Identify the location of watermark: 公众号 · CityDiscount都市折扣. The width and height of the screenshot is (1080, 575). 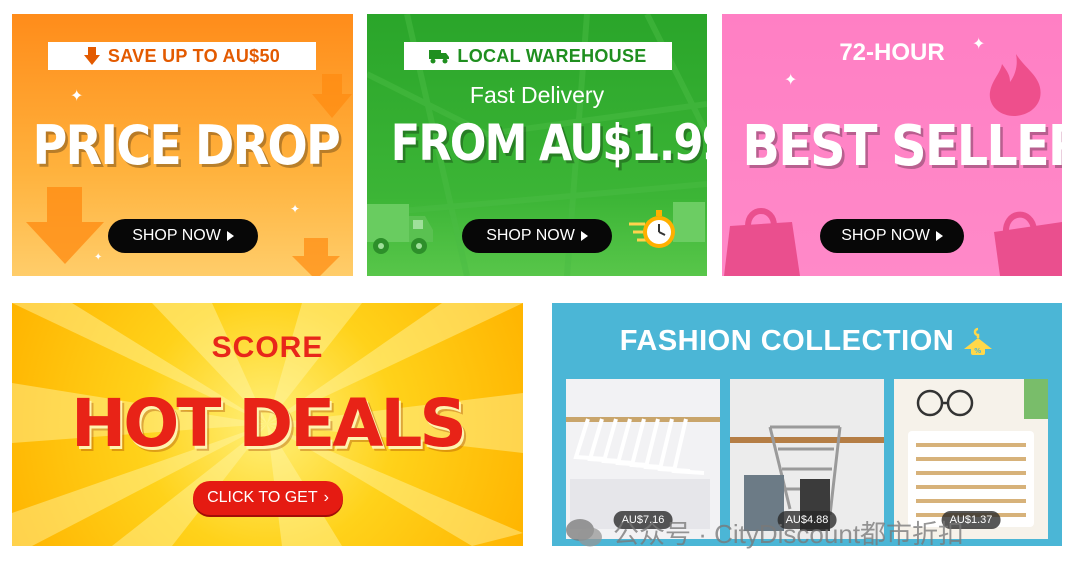
(764, 532).